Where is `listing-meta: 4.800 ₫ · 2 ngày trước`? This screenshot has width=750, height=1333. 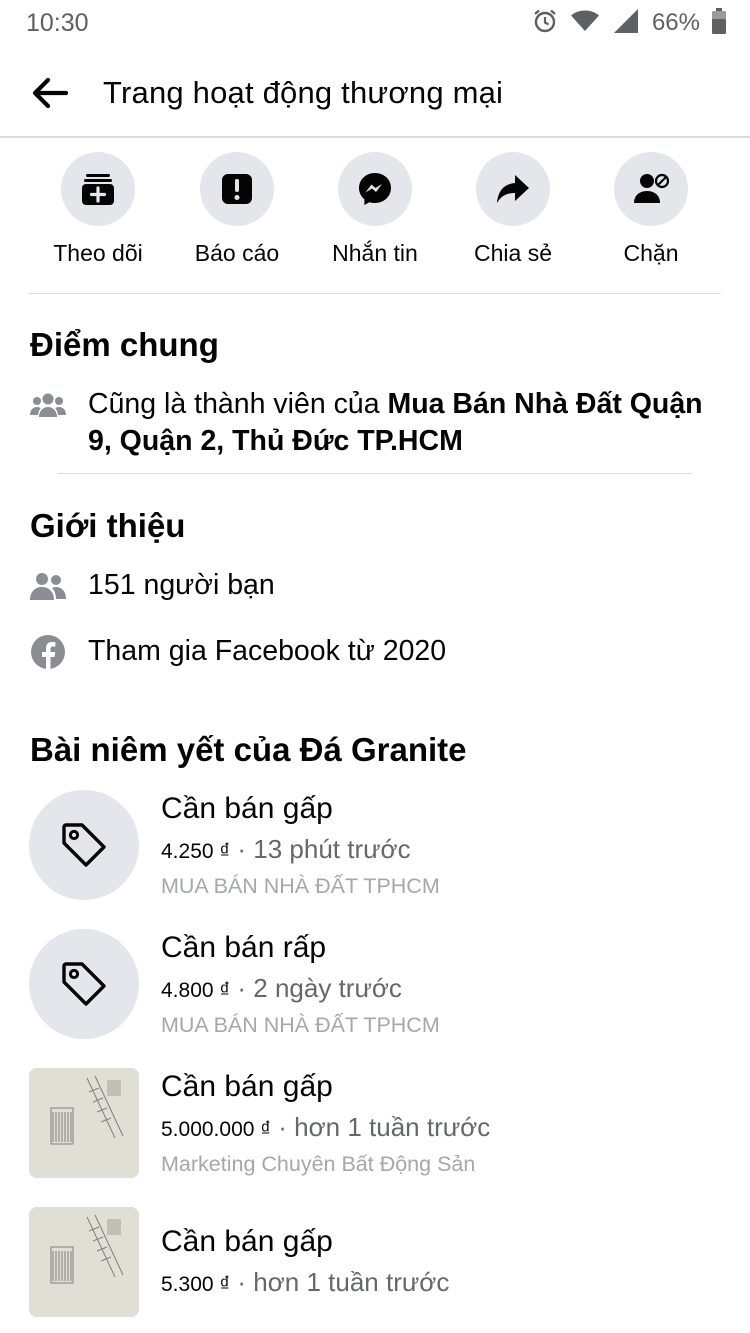 listing-meta: 4.800 ₫ · 2 ngày trước is located at coordinates (281, 988).